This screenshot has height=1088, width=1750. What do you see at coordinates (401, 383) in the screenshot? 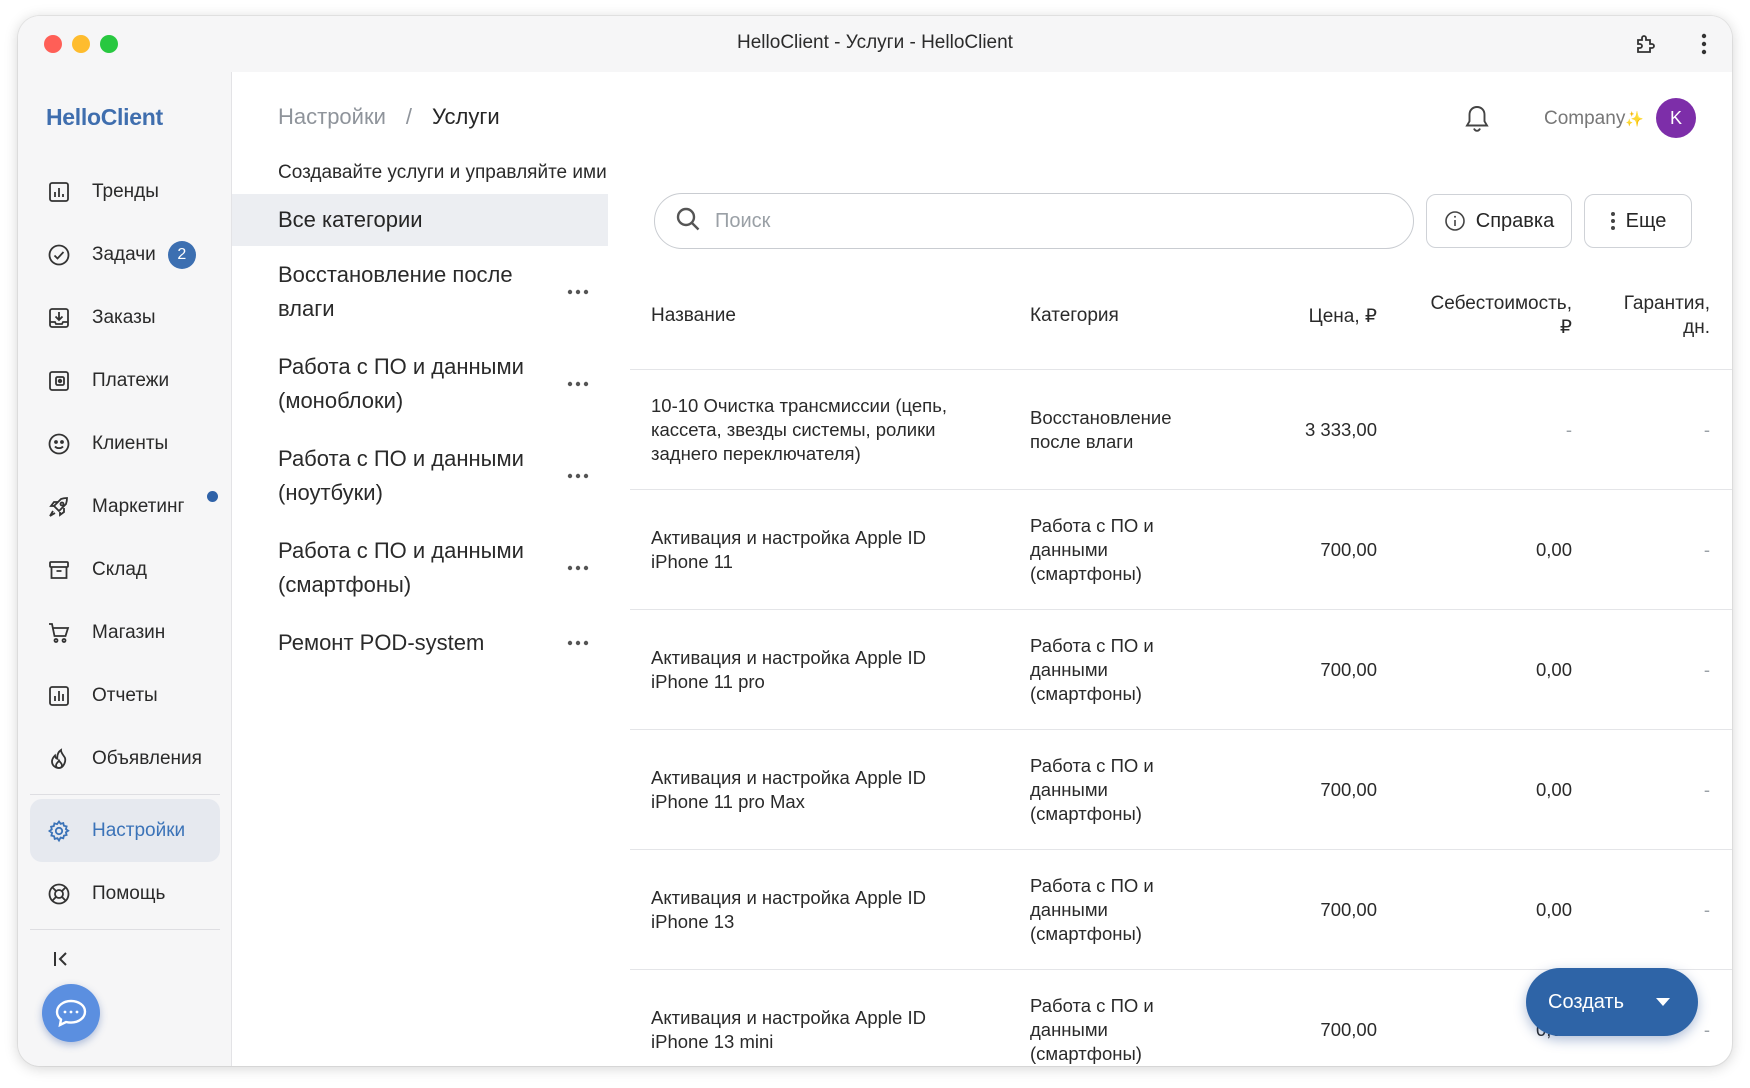
I see `category-label: Работа с ПО и данными (моноблоки)` at bounding box center [401, 383].